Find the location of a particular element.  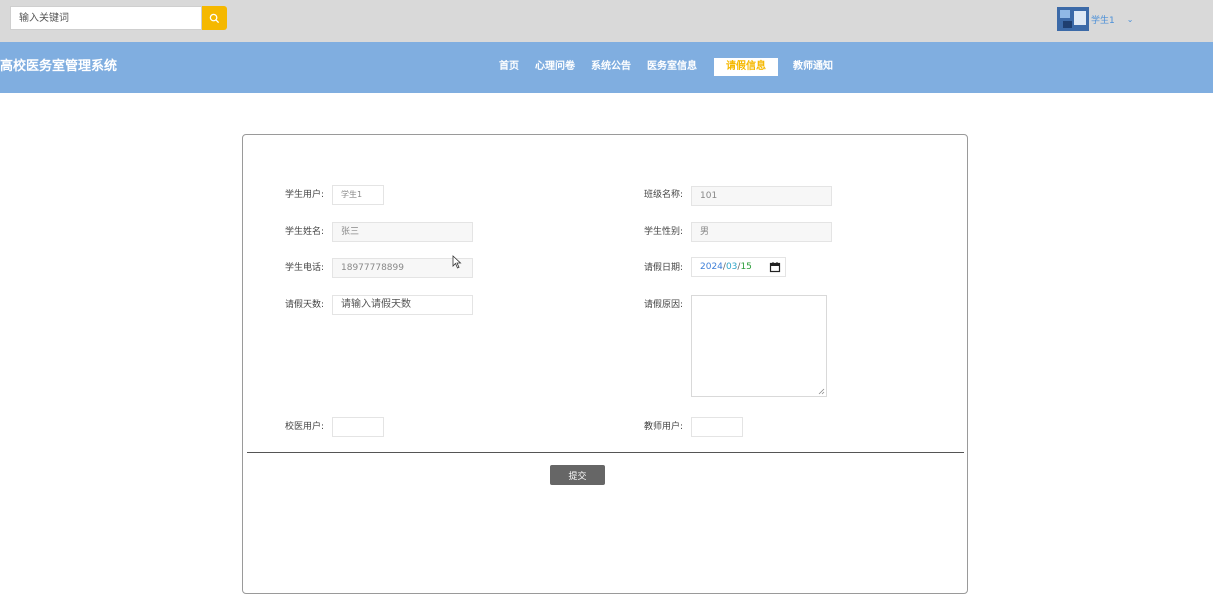

nav-item-announcement: 系统公告 is located at coordinates (611, 67).